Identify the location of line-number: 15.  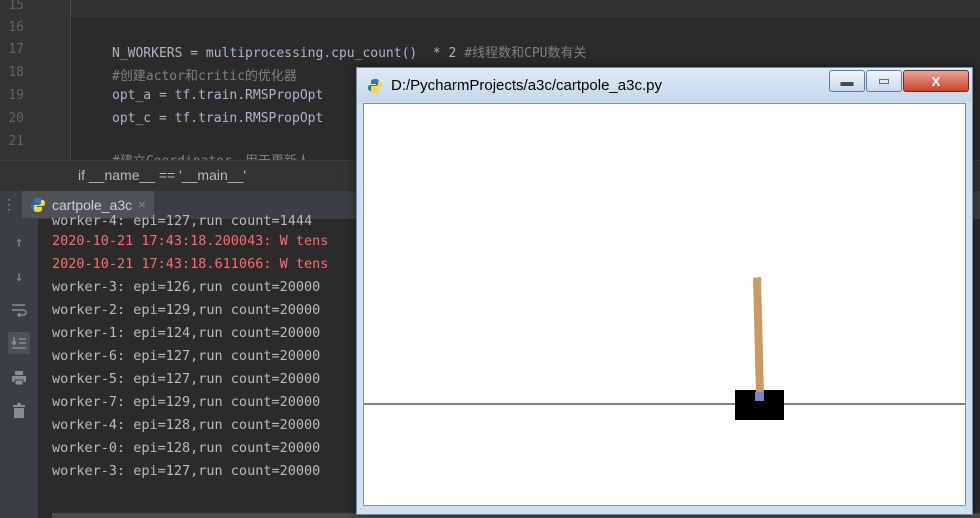
(16, 6).